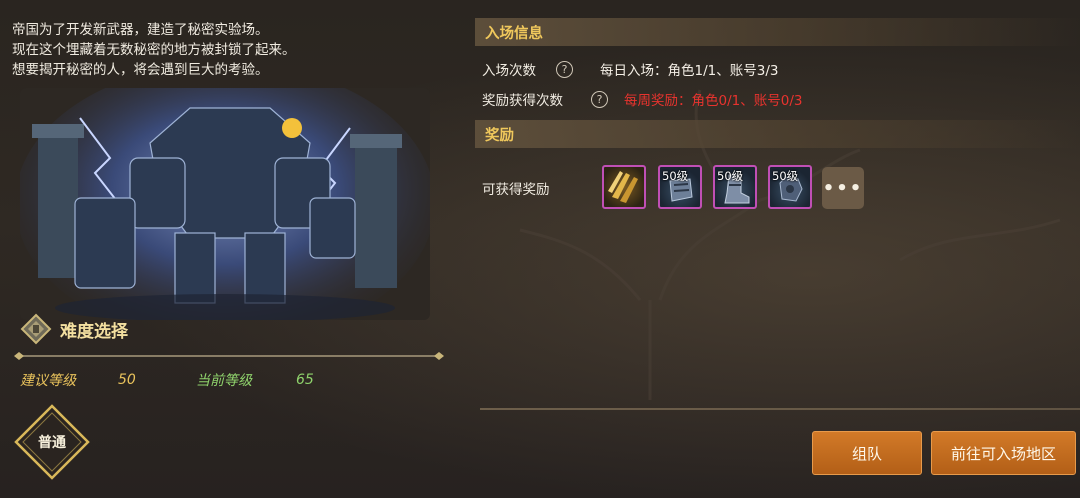 This screenshot has height=498, width=1080. Describe the element at coordinates (509, 71) in the screenshot. I see `entry-count-label: 入场次数` at that location.